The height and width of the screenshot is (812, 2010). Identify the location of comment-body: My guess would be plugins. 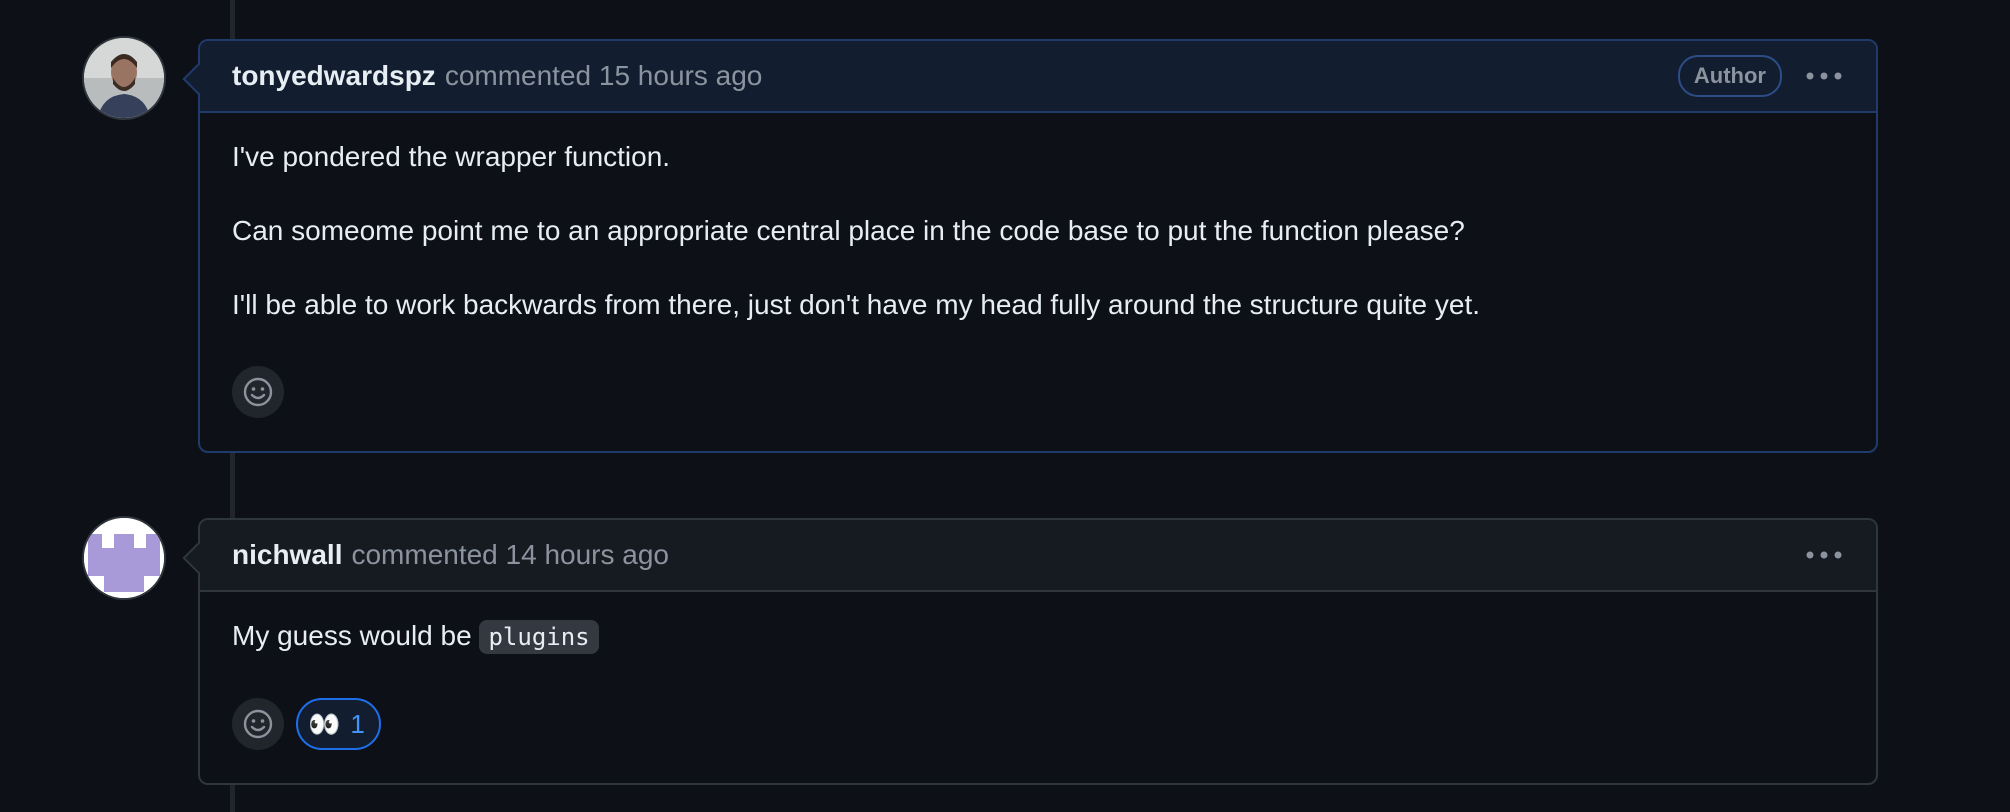
(1038, 623).